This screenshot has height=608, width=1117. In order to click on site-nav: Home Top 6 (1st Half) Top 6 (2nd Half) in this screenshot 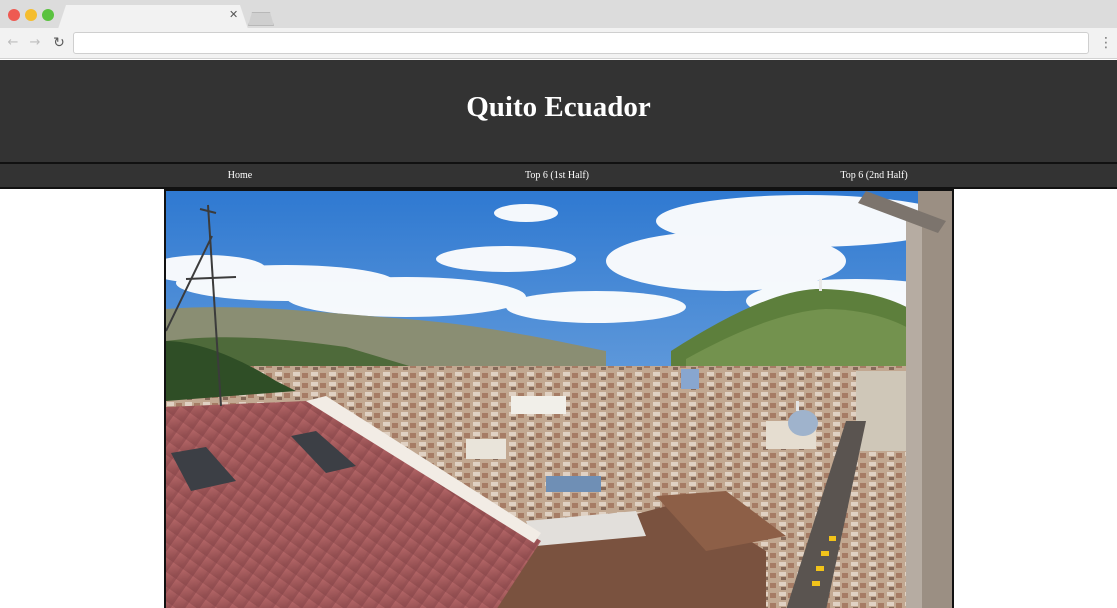, I will do `click(558, 175)`.